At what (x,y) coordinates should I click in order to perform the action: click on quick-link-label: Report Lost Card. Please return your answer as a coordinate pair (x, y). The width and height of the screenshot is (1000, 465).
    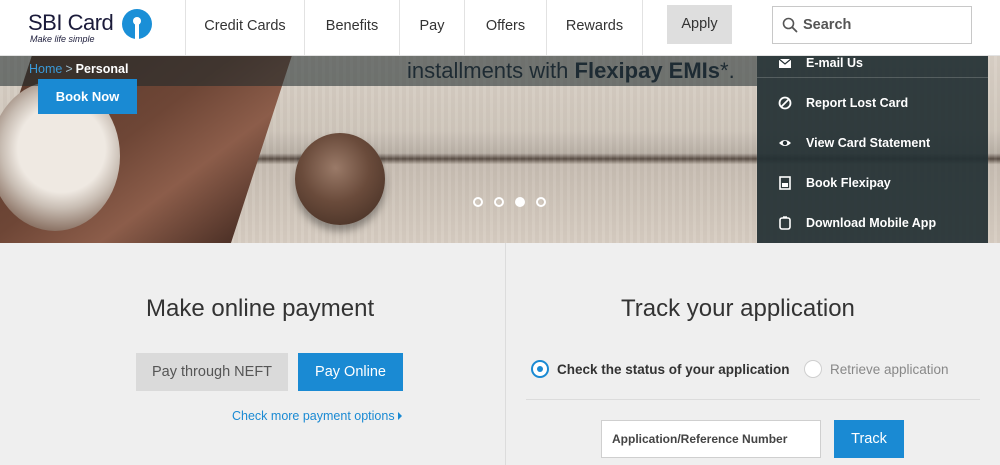
    Looking at the image, I should click on (857, 103).